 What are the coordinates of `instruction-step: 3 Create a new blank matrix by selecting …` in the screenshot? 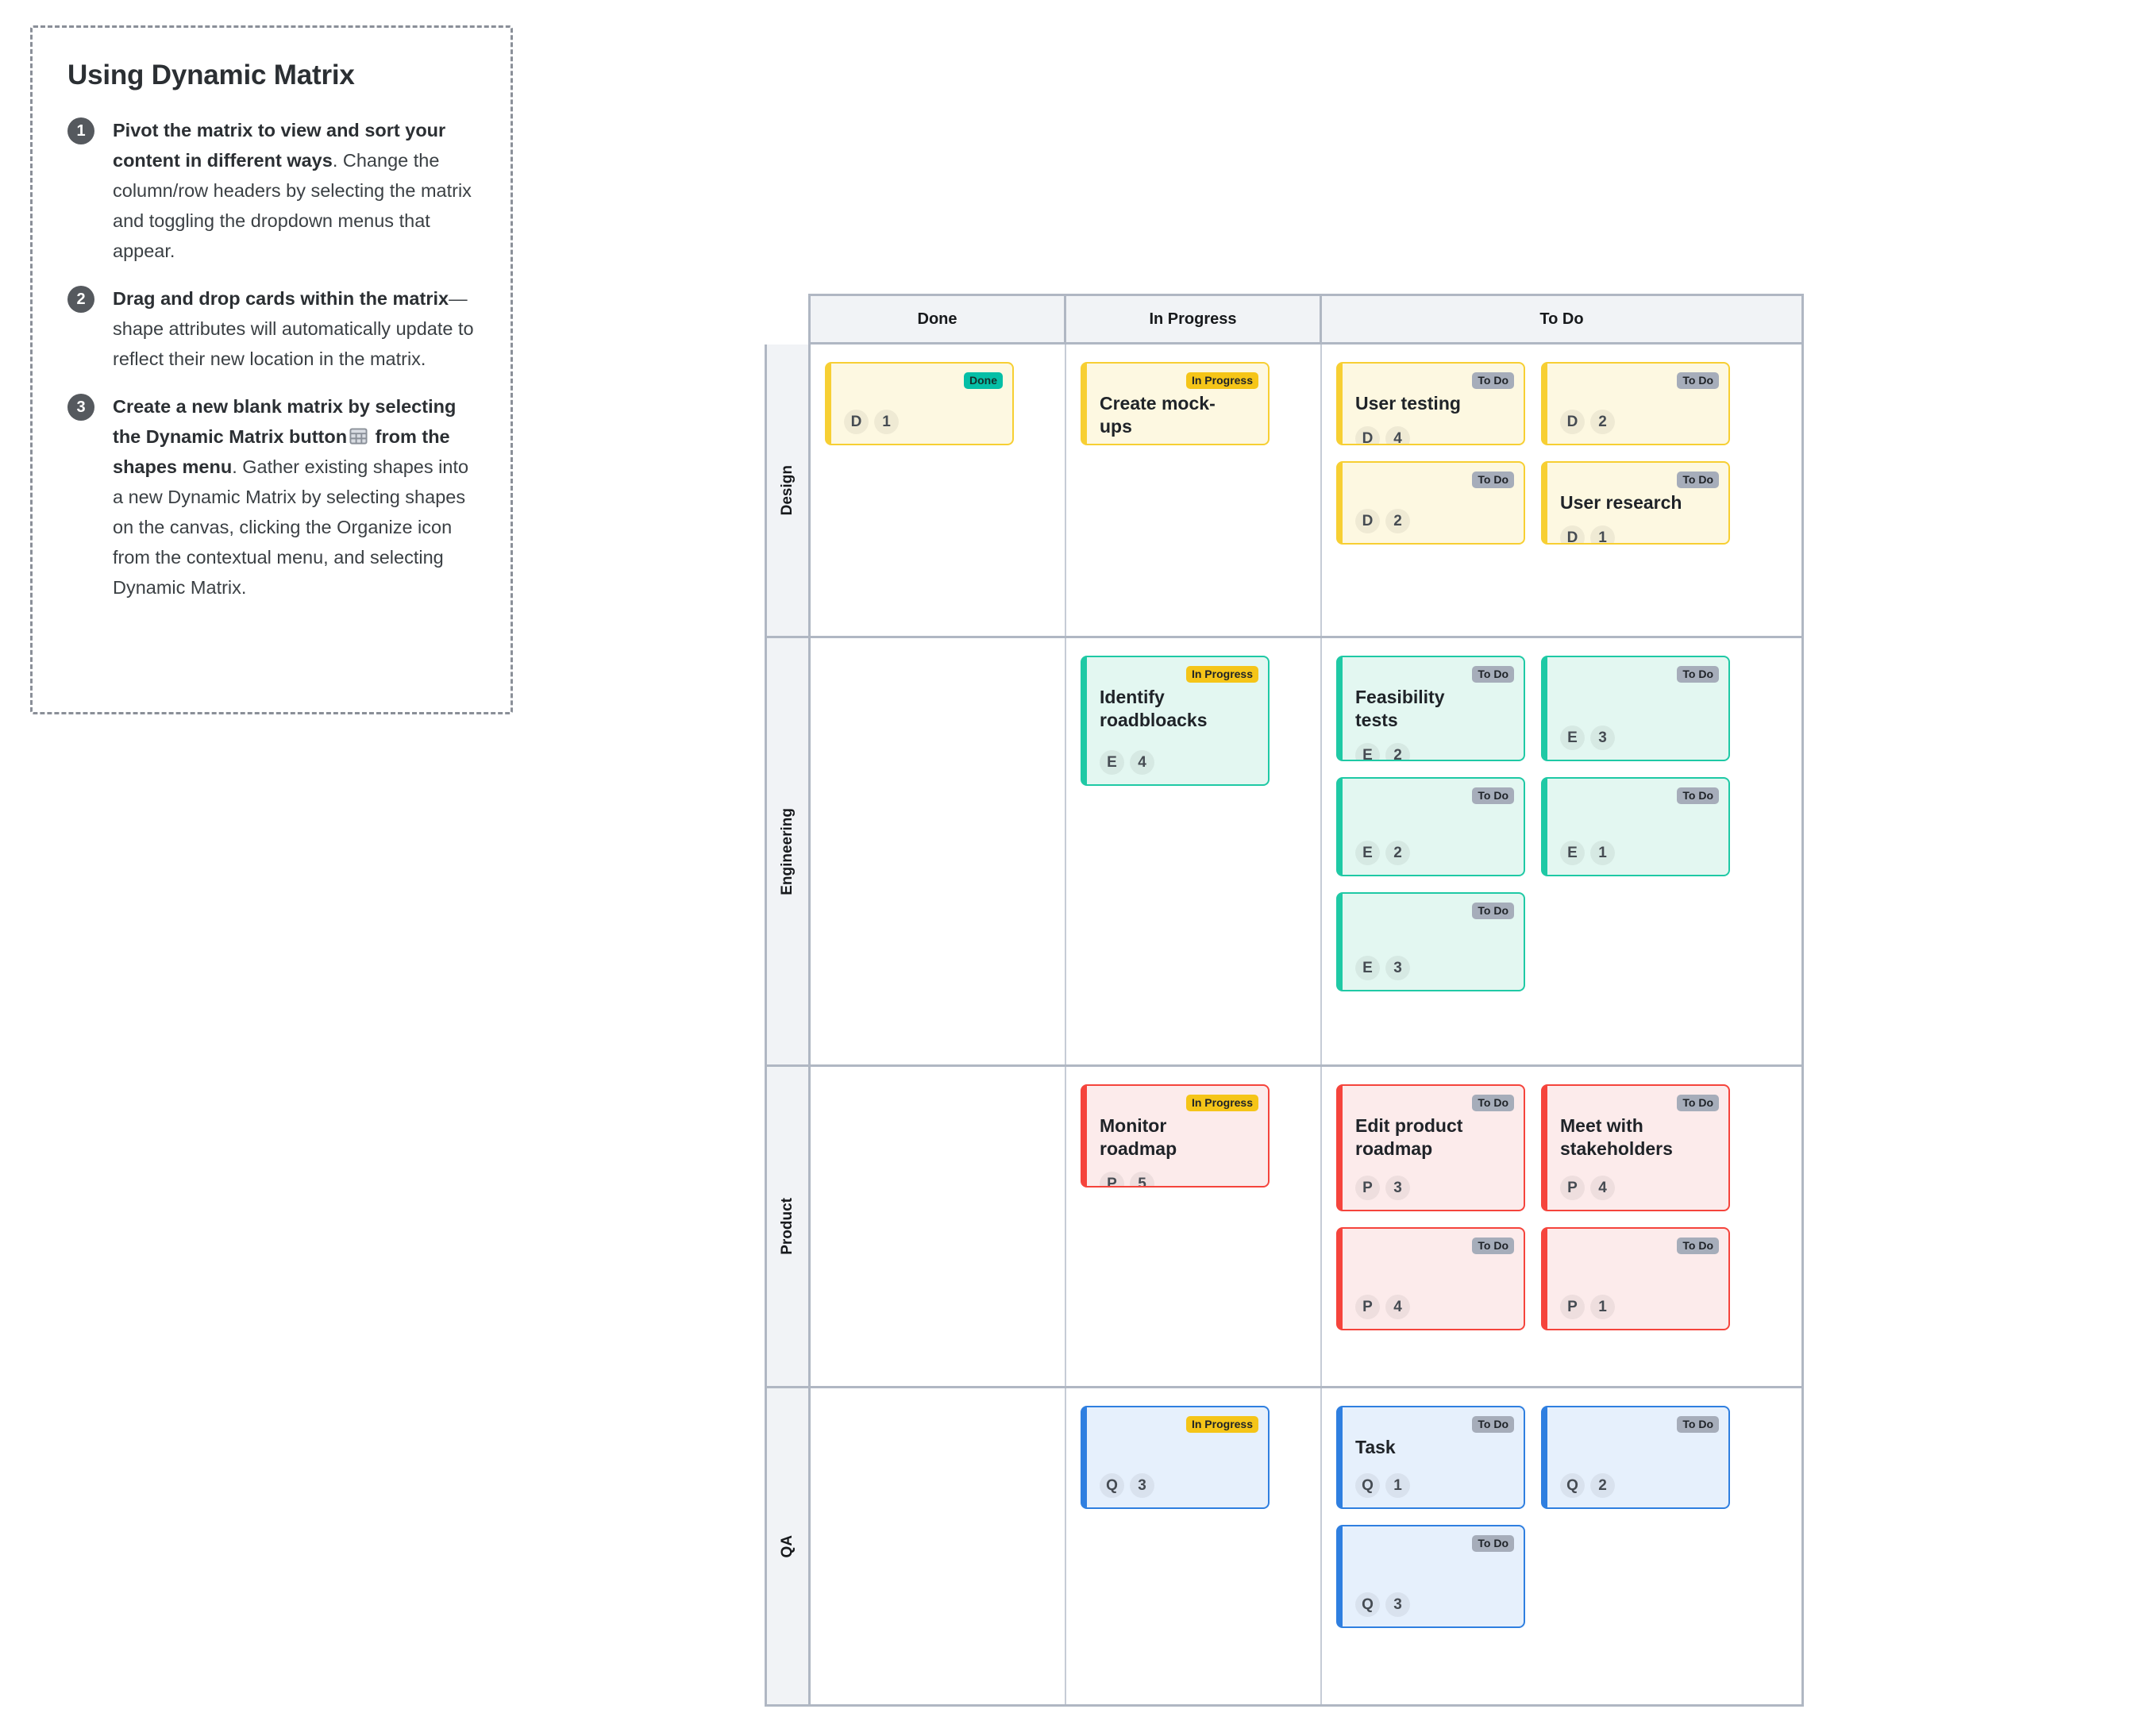 It's located at (271, 497).